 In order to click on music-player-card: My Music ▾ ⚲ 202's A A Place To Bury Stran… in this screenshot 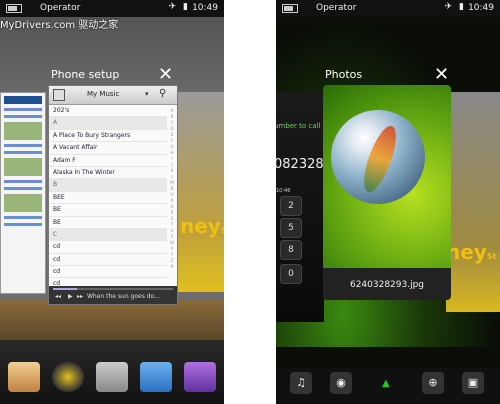, I will do `click(113, 195)`.